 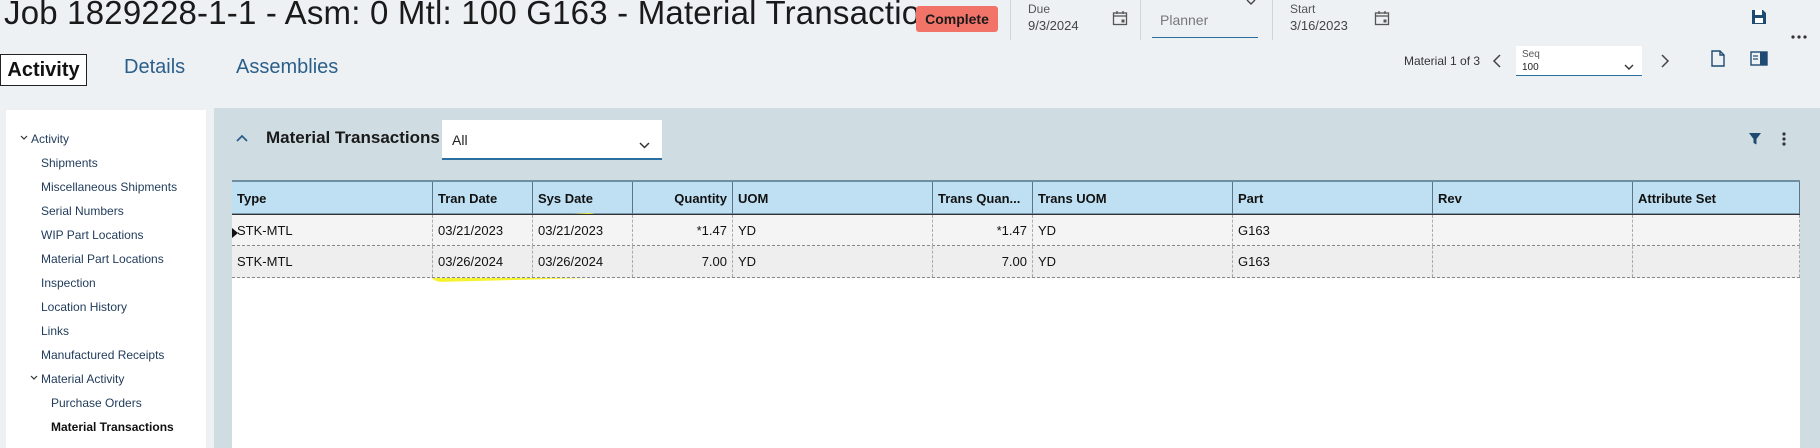 I want to click on cell-sys-date: 03/21/2023, so click(x=583, y=230).